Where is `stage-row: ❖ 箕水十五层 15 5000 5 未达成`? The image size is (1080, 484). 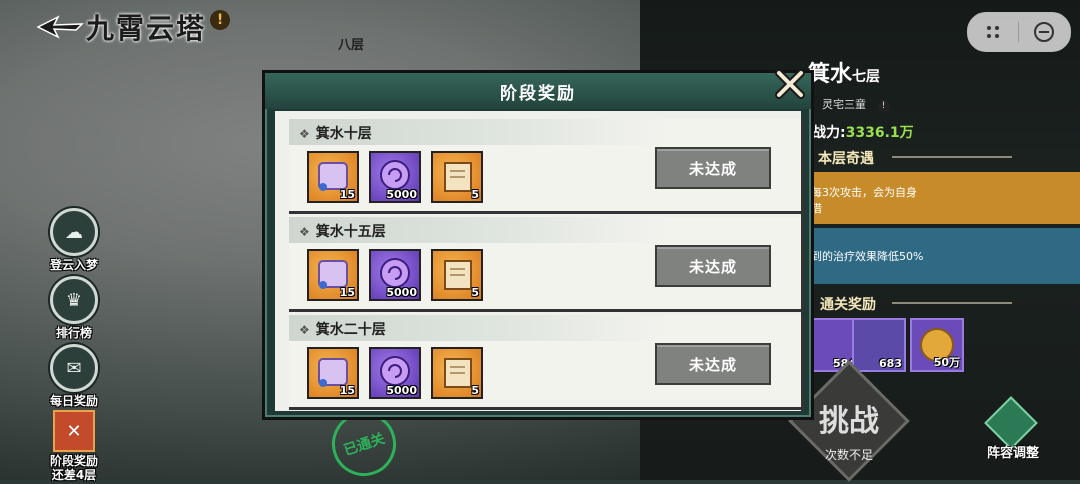
stage-row: ❖ 箕水十五层 15 5000 5 未达成 is located at coordinates (546, 264).